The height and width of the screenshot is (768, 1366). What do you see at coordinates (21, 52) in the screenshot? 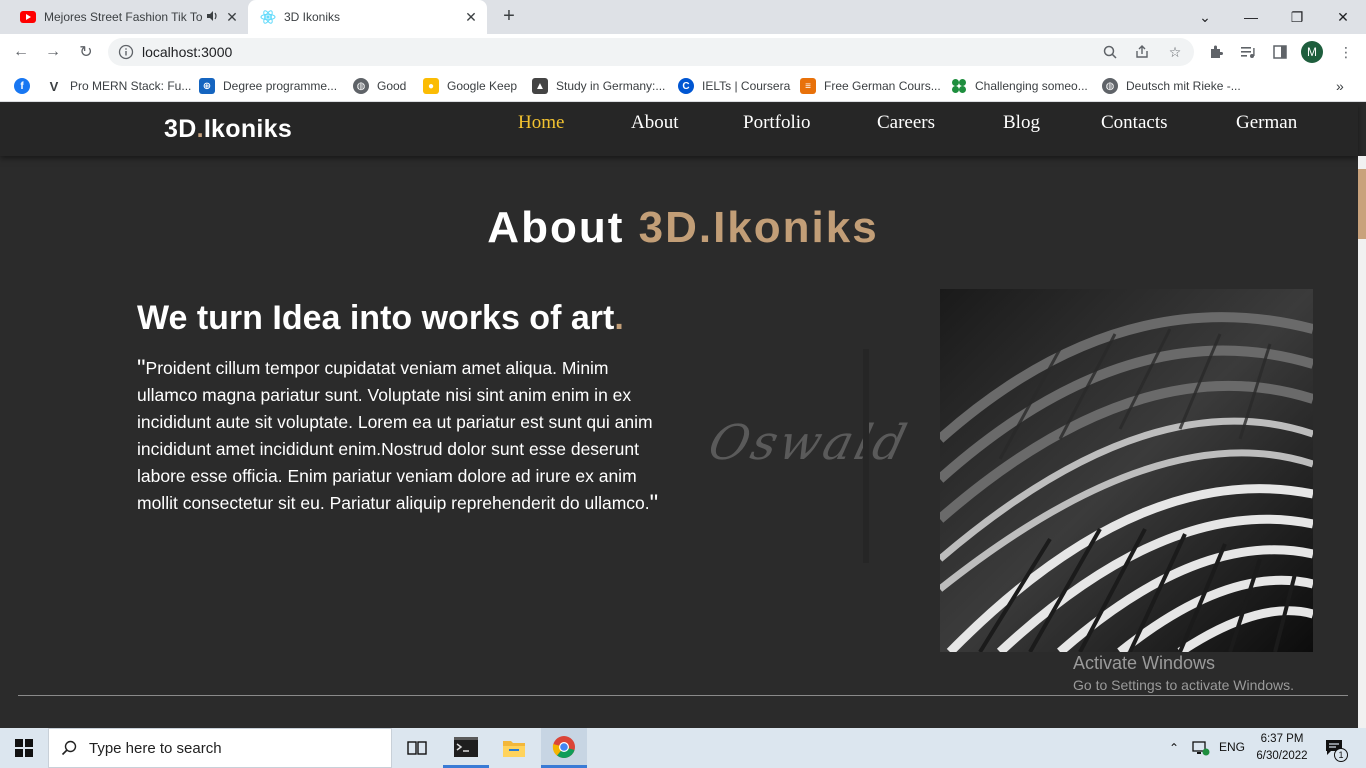
I see `back-icon: ←` at bounding box center [21, 52].